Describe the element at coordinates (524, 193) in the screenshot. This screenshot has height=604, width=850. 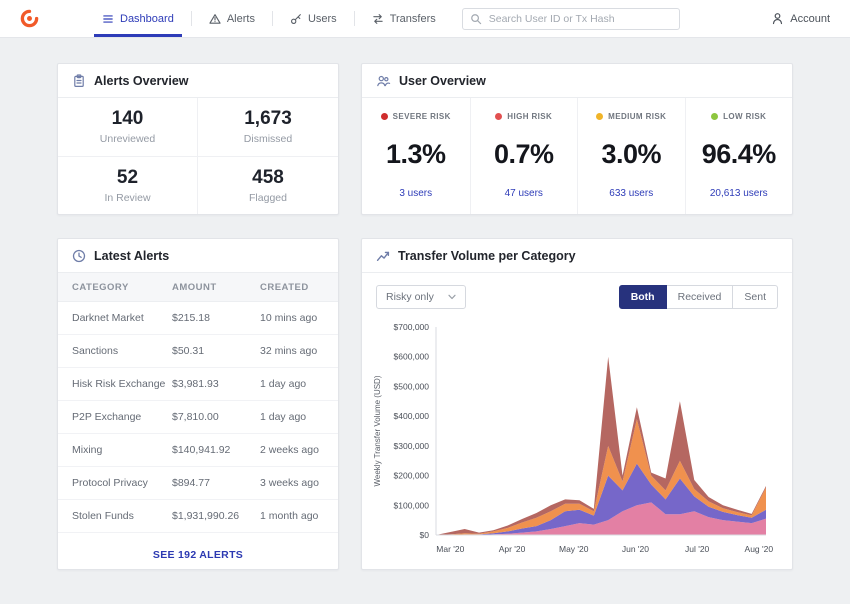
I see `risk-users-link: 47 users` at that location.